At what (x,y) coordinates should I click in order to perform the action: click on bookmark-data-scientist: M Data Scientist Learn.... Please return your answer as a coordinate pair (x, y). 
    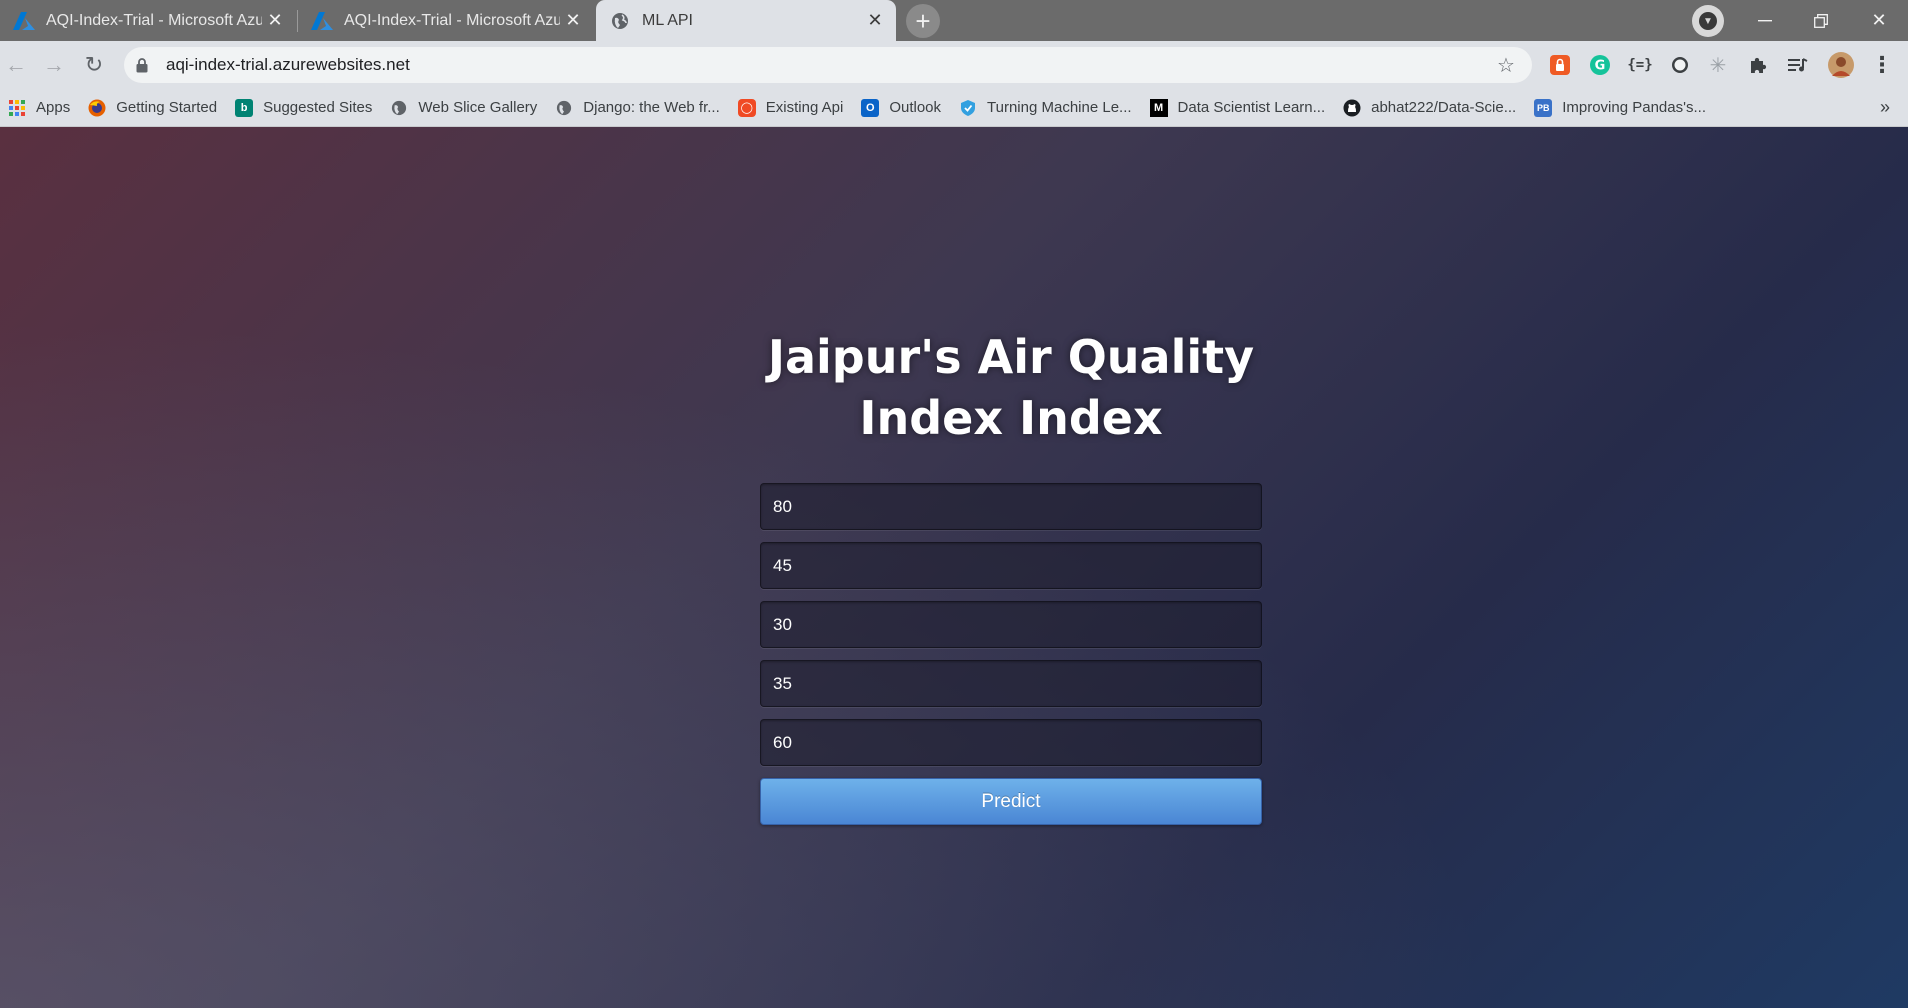
    Looking at the image, I should click on (1237, 107).